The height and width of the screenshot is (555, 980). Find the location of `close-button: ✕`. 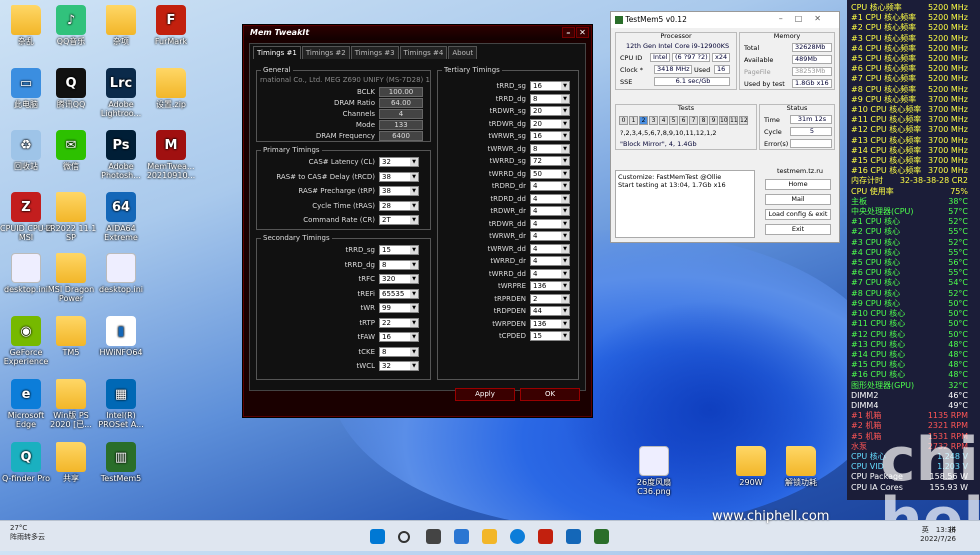

close-button: ✕ is located at coordinates (582, 32).